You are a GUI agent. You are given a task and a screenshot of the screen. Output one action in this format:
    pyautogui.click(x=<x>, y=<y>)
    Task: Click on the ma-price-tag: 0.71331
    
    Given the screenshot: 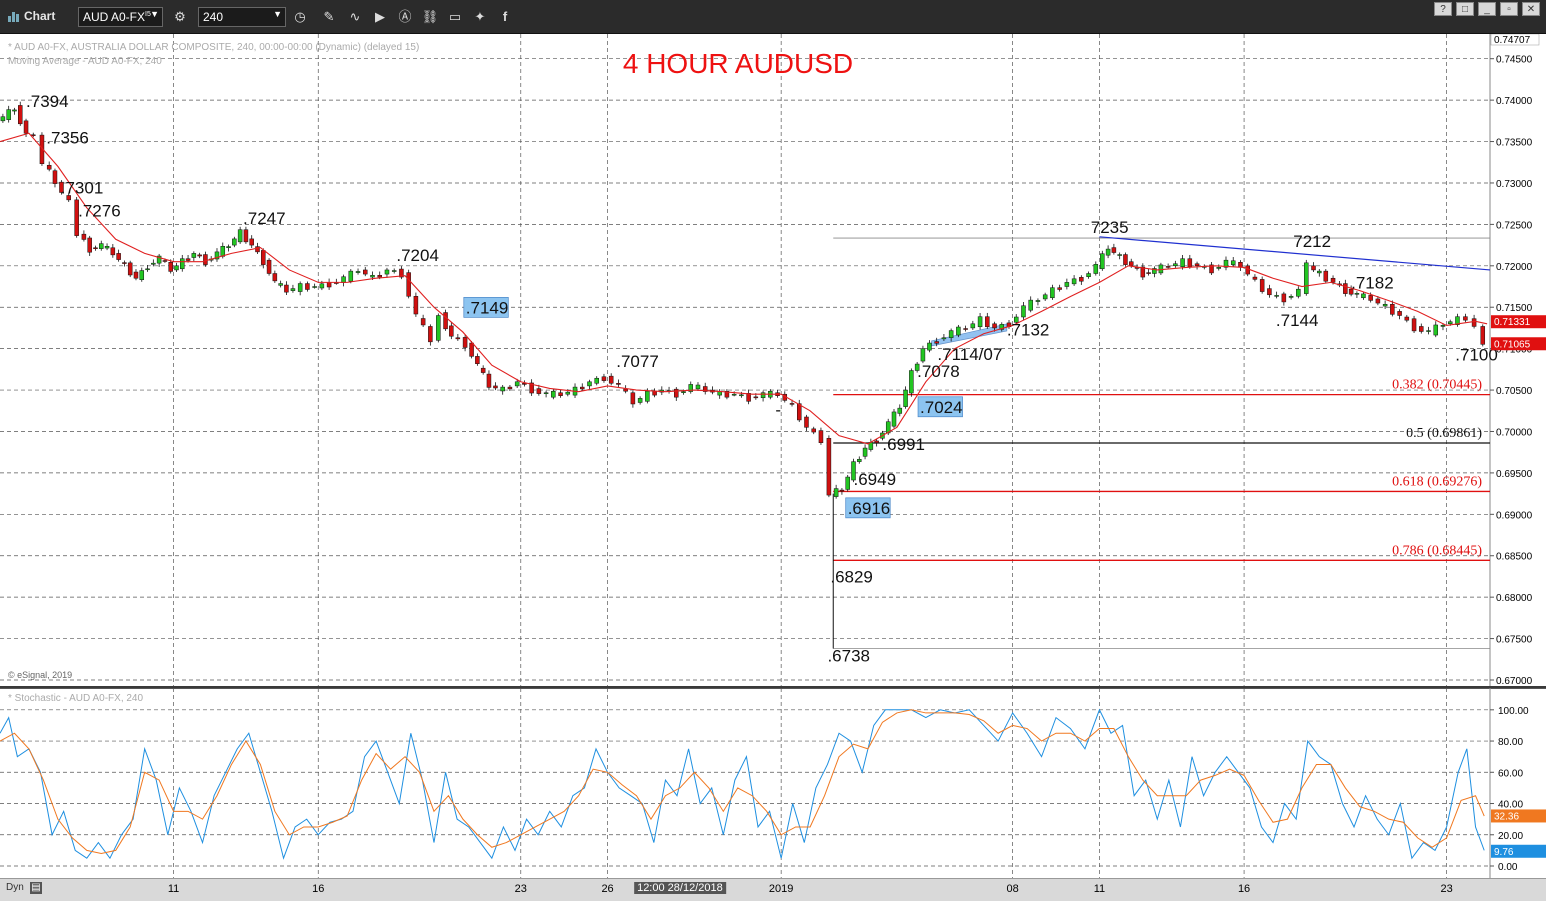 What is the action you would take?
    pyautogui.click(x=1518, y=322)
    